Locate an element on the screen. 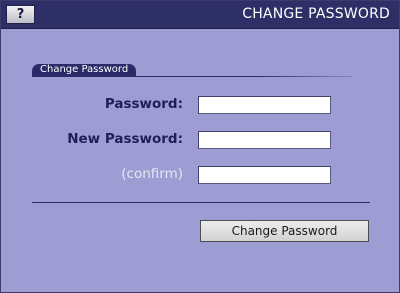 This screenshot has height=293, width=400. section-tab-label: Change Password is located at coordinates (84, 70).